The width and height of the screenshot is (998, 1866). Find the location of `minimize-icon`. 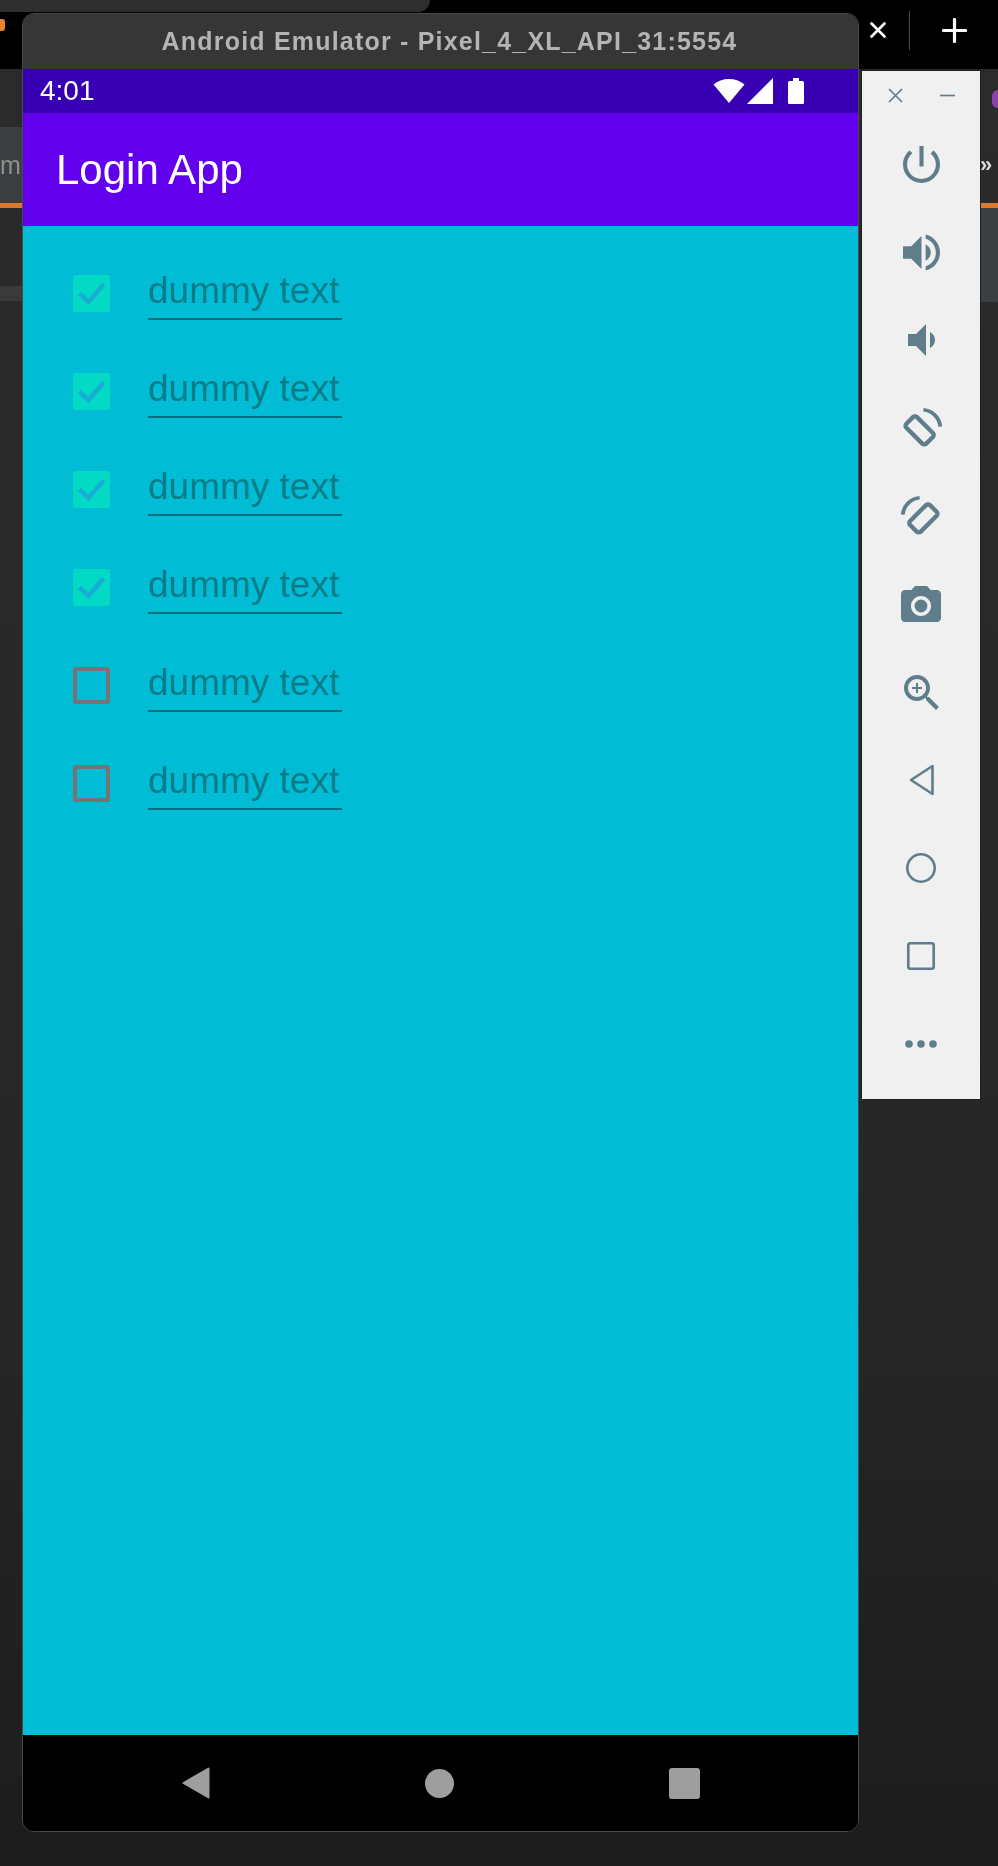

minimize-icon is located at coordinates (947, 95).